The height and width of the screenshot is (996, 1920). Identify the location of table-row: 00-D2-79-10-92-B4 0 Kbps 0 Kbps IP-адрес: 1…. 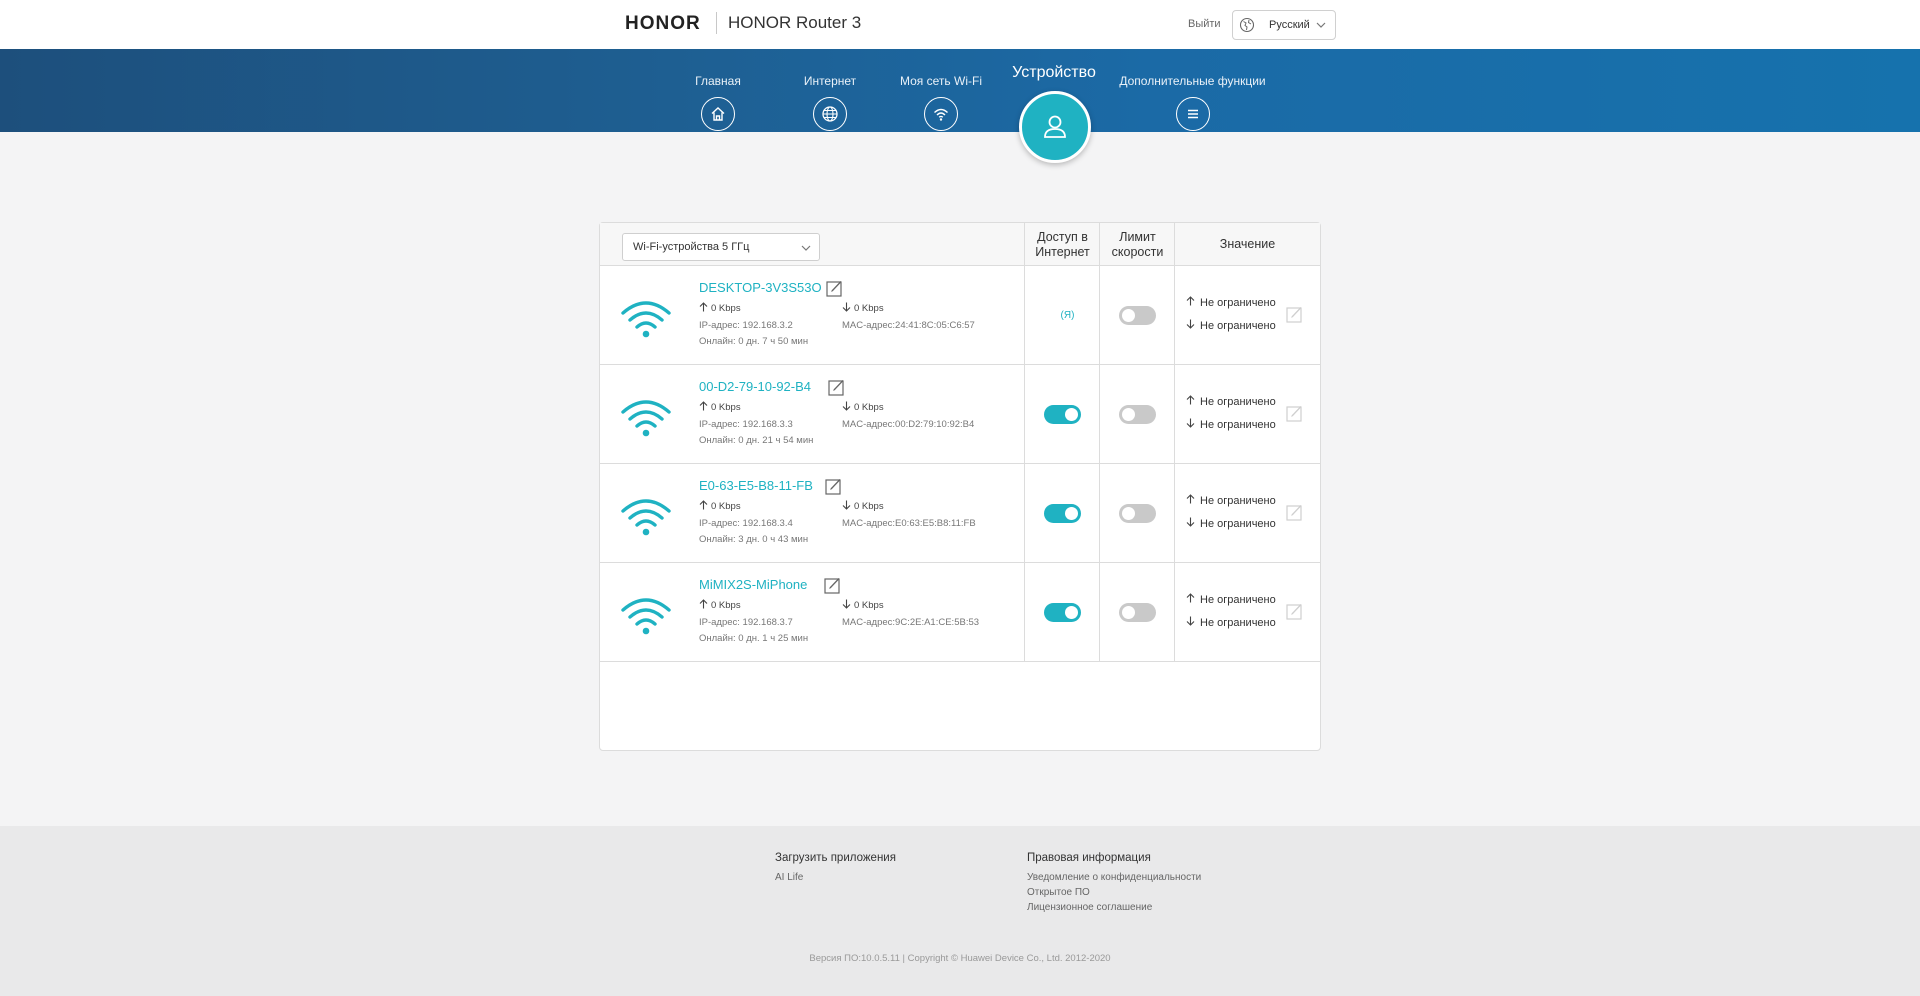
(960, 414).